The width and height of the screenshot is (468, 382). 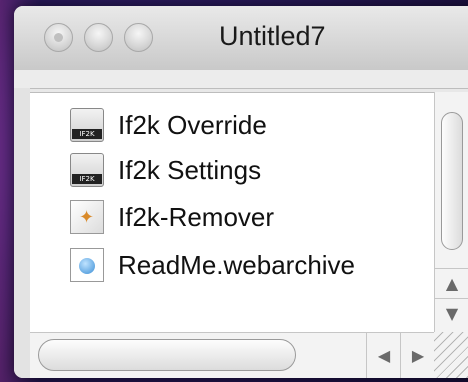 What do you see at coordinates (272, 36) in the screenshot?
I see `window-title: Untitled7` at bounding box center [272, 36].